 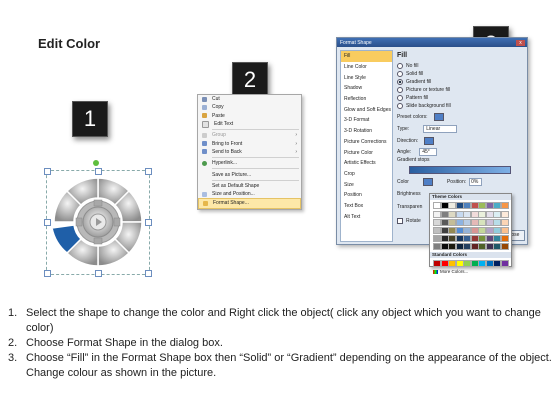 What do you see at coordinates (413, 221) in the screenshot?
I see `rotate-label: Rotate` at bounding box center [413, 221].